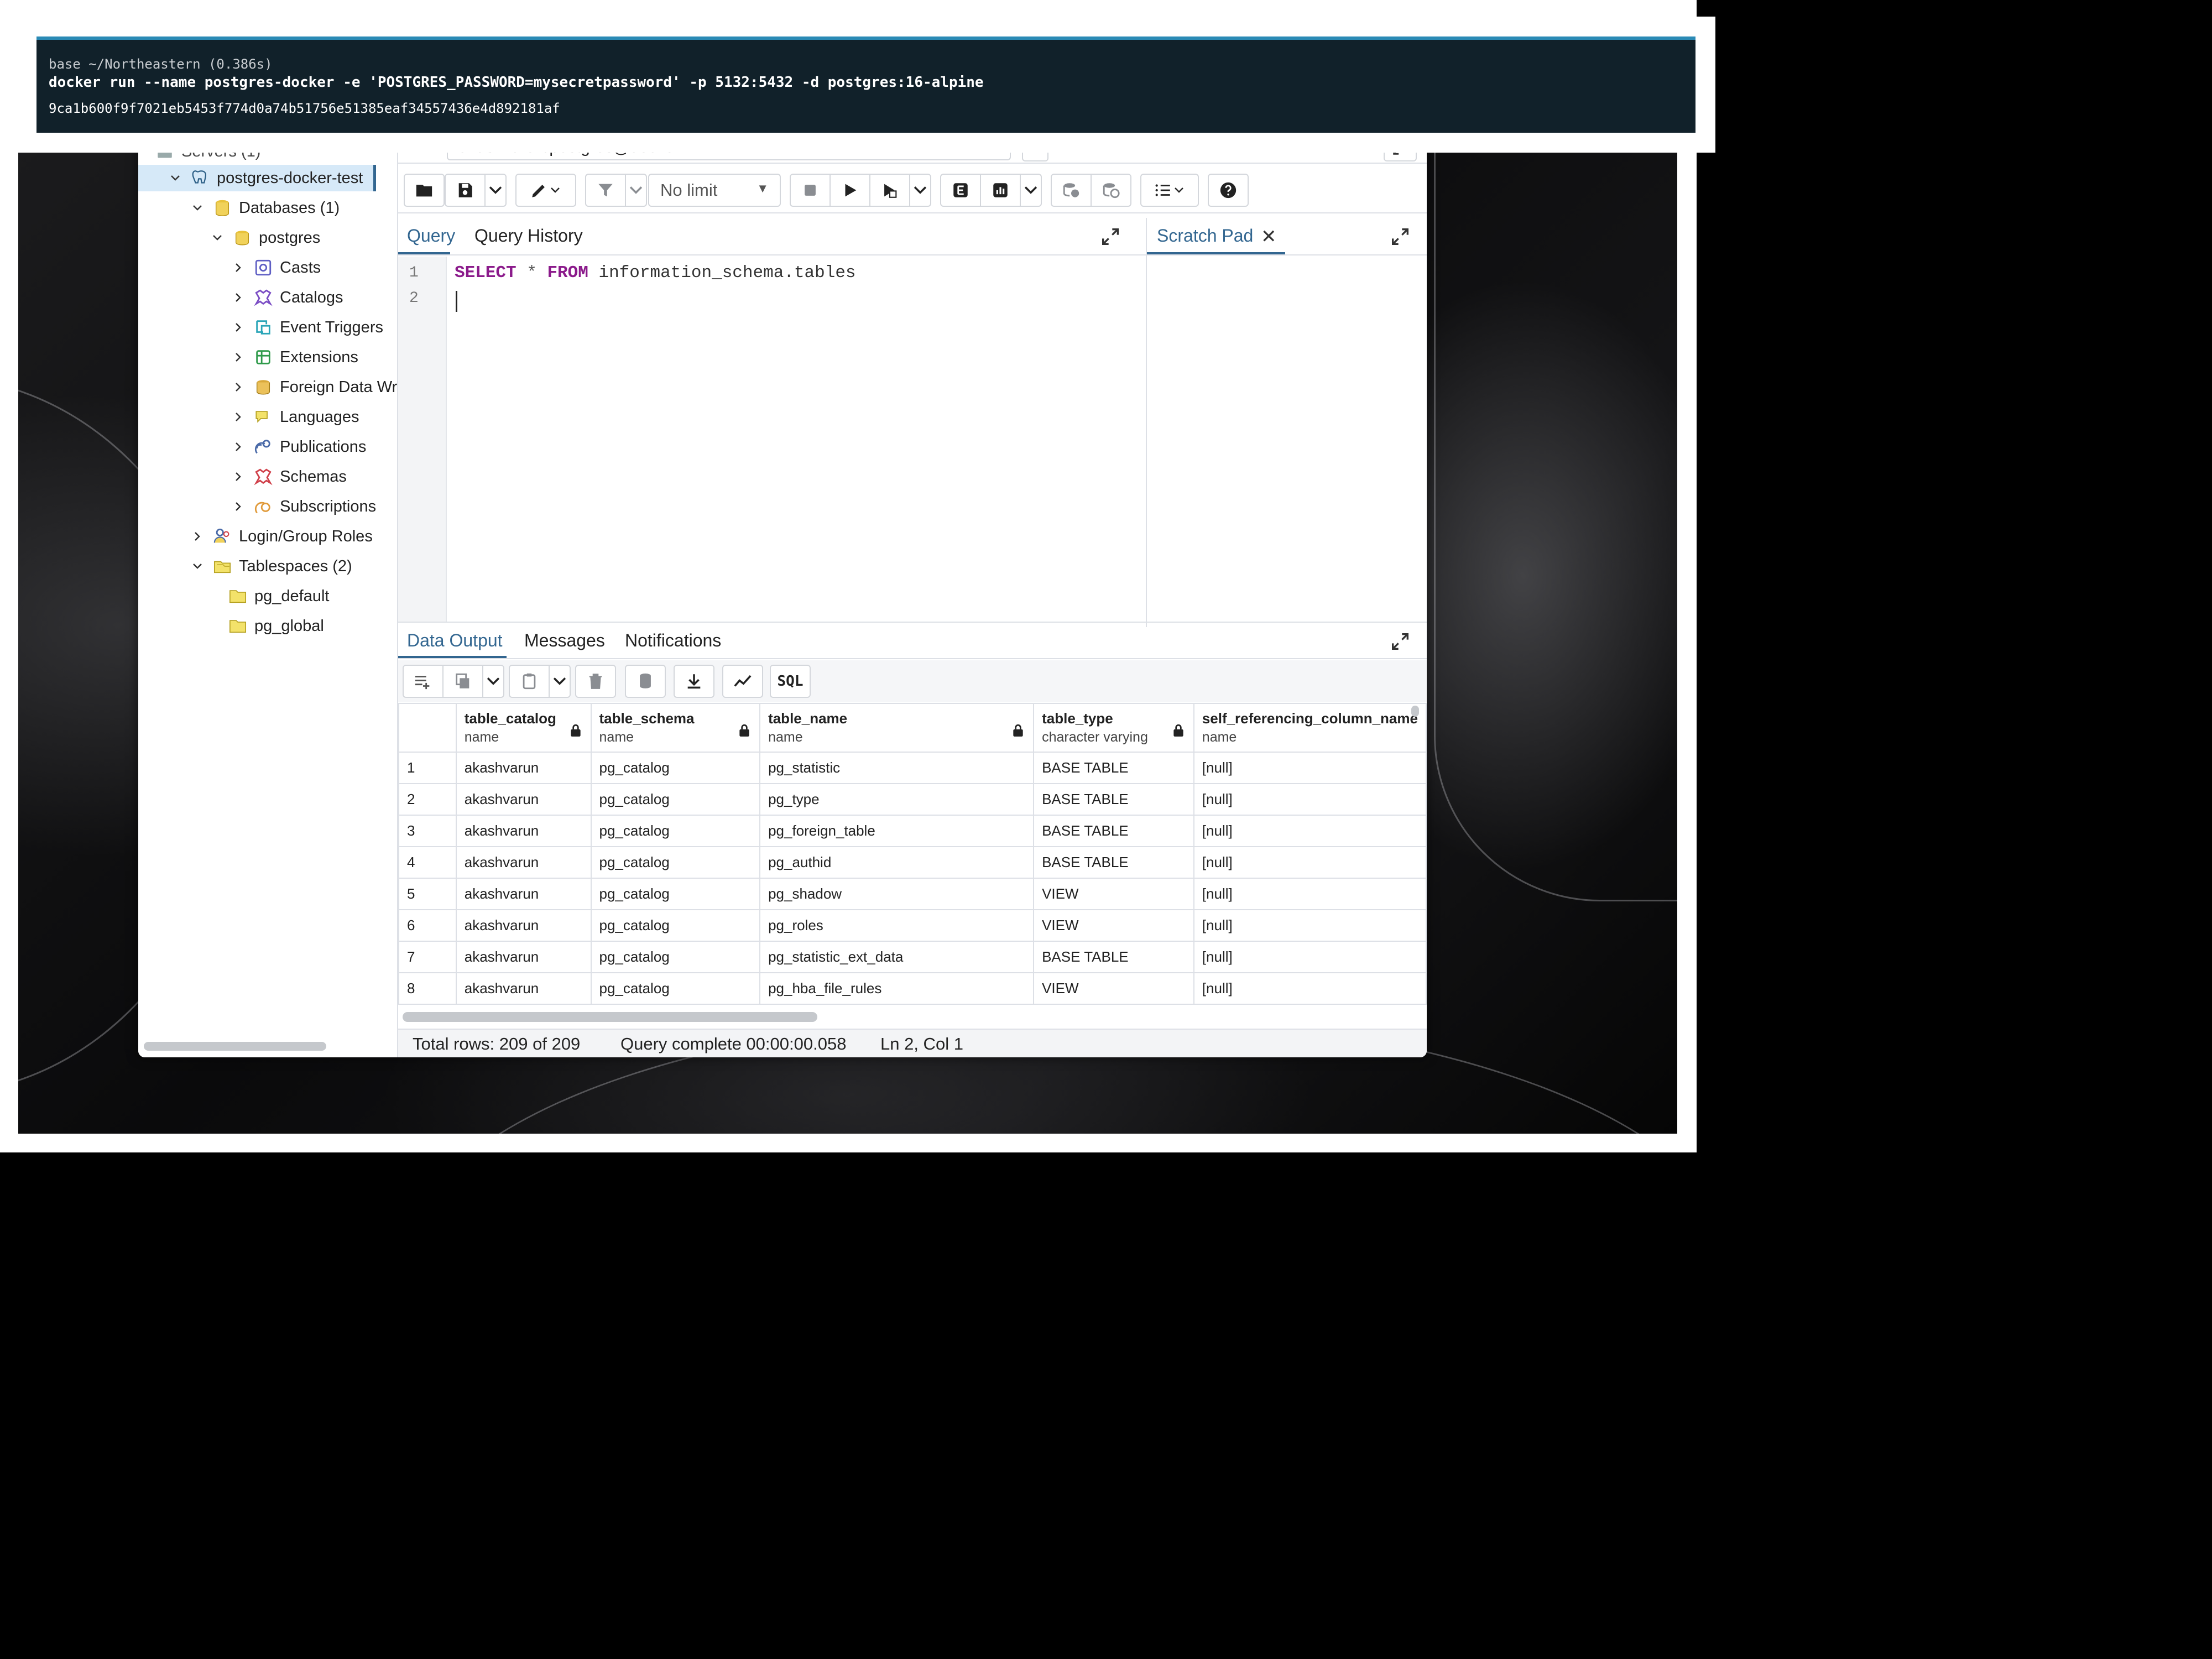 This screenshot has width=2212, height=1659. I want to click on save-options-dropdown, so click(496, 191).